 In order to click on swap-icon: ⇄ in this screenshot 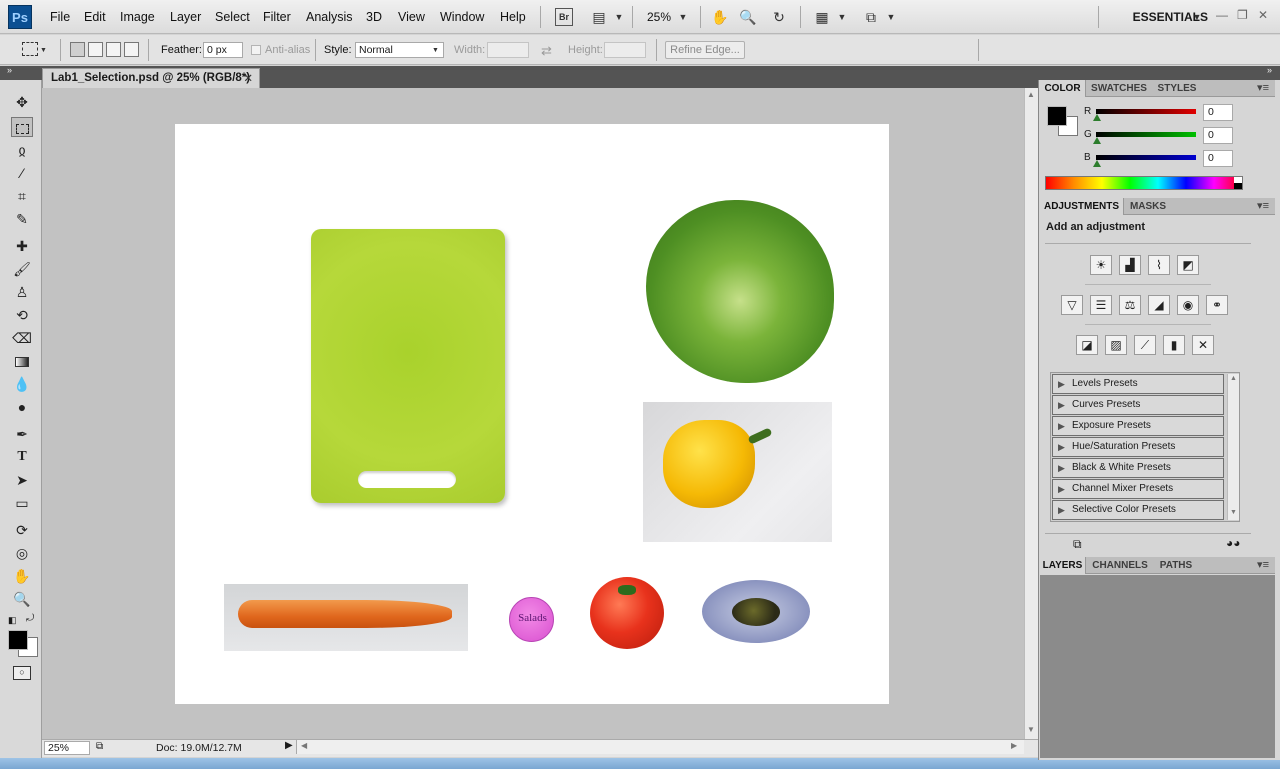, I will do `click(546, 51)`.